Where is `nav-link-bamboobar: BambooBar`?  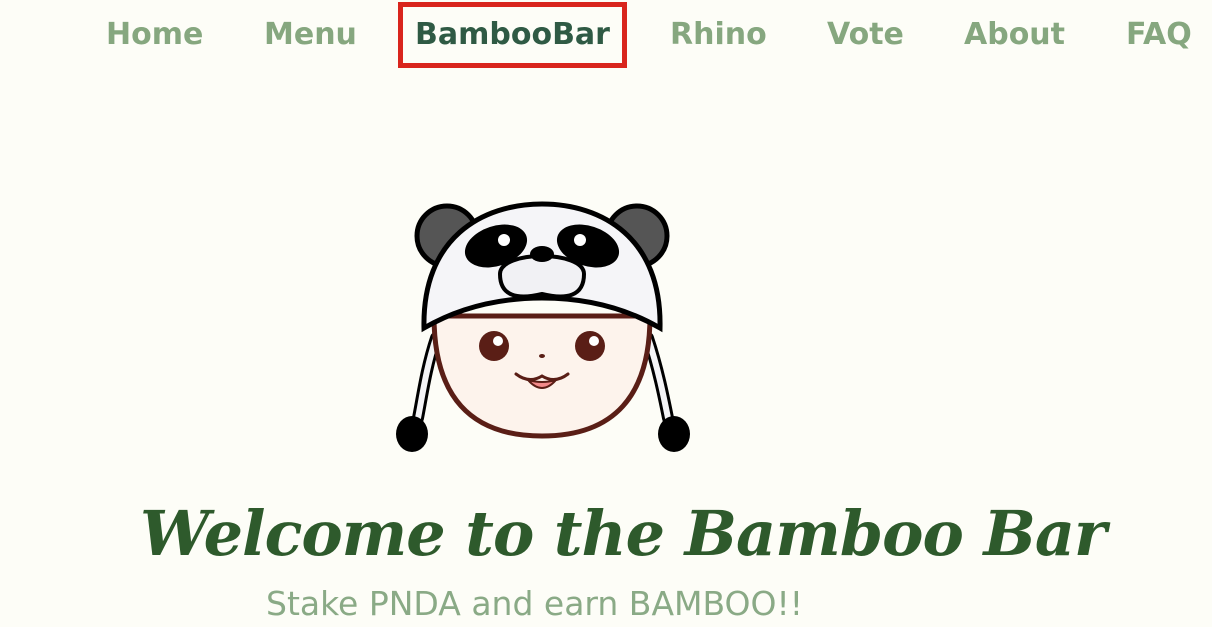
nav-link-bamboobar: BambooBar is located at coordinates (512, 35).